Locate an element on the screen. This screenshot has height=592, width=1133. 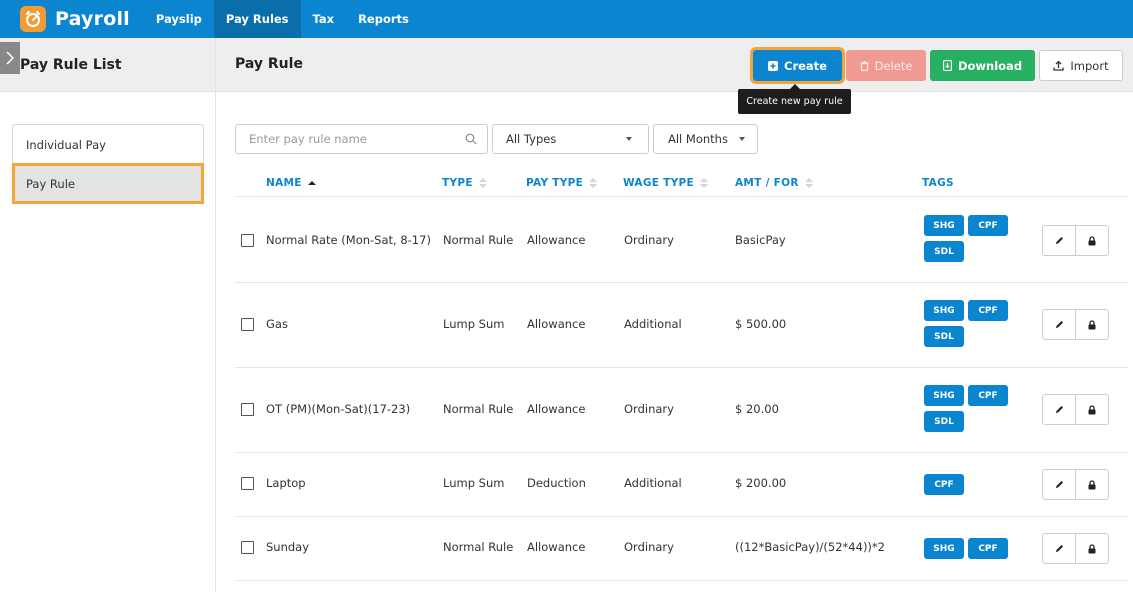
cell-amt: ((12*BasicPay)/(52*44))*2 is located at coordinates (810, 547).